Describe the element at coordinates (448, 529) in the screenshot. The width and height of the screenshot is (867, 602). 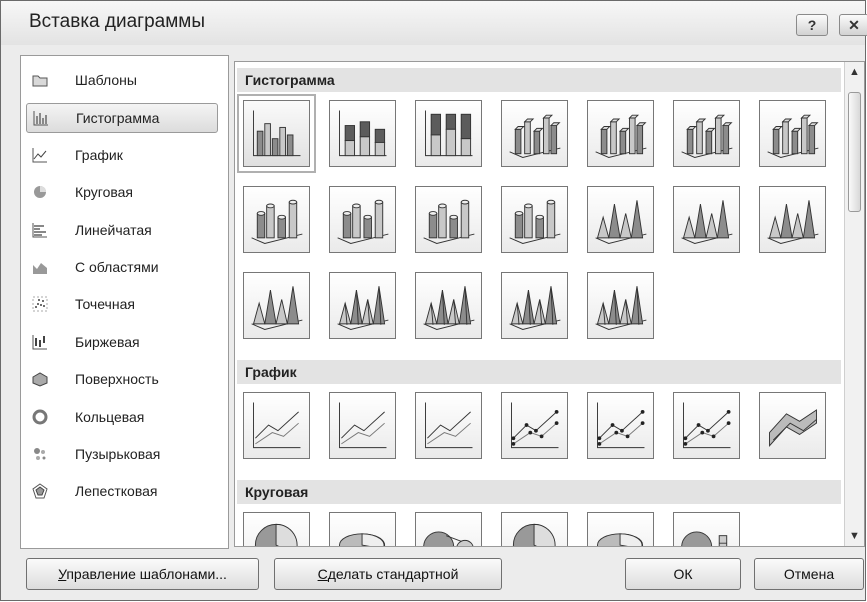
I see `chart-type-pie-of-pie` at that location.